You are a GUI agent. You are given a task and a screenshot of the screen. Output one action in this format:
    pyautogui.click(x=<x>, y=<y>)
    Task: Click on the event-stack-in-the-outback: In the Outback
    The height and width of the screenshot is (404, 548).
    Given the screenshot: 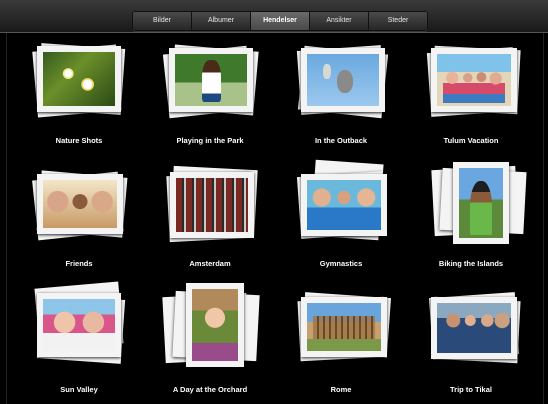 What is the action you would take?
    pyautogui.click(x=341, y=98)
    